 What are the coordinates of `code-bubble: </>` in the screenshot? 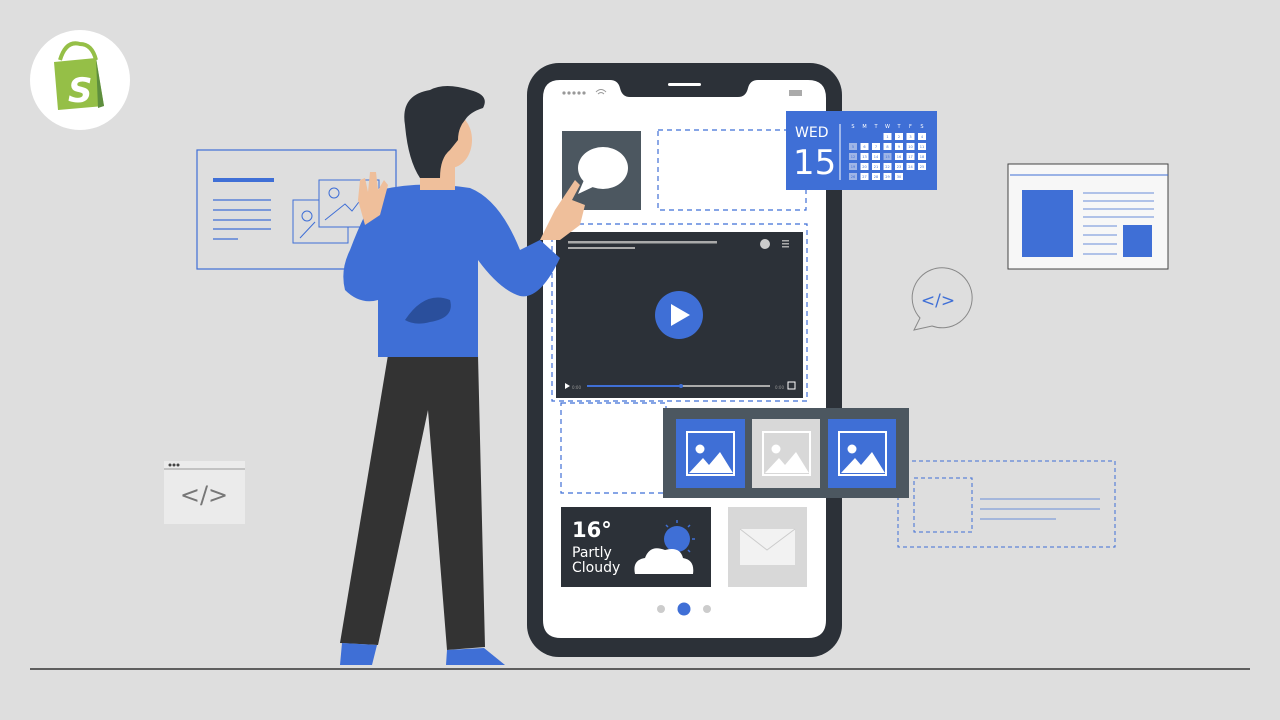 It's located at (942, 299).